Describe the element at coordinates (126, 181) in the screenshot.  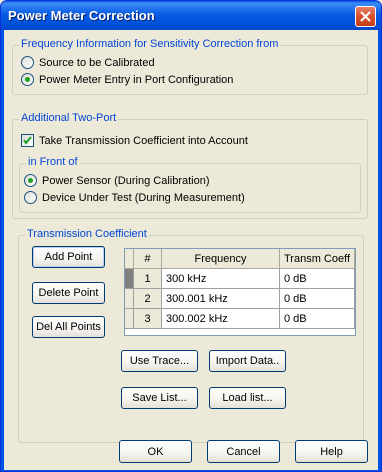
I see `radio-label: Power Sensor (During Calibration)` at that location.